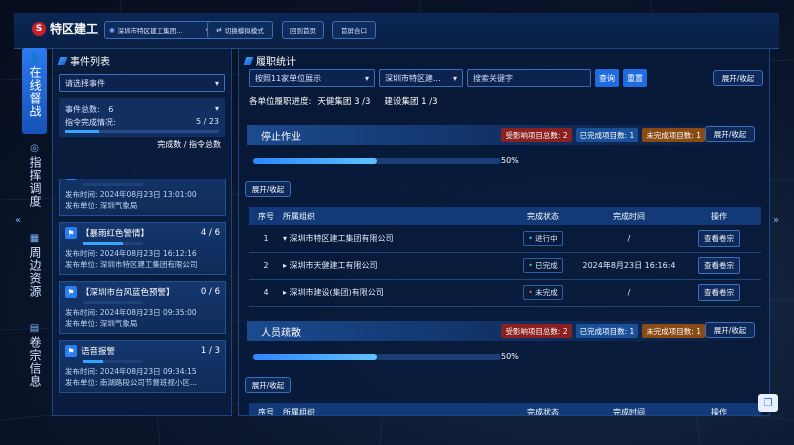  I want to click on section-percent: 50%, so click(510, 160).